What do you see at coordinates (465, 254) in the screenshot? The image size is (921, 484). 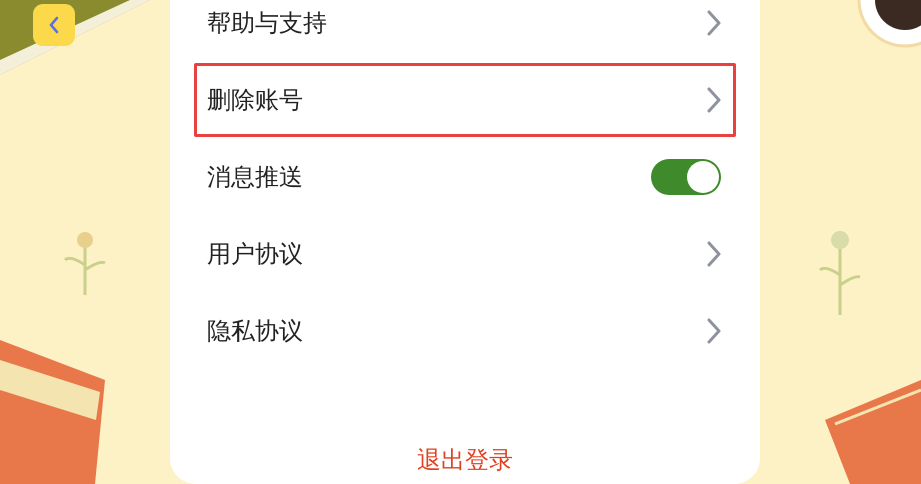 I see `settings-row: 用户协议` at bounding box center [465, 254].